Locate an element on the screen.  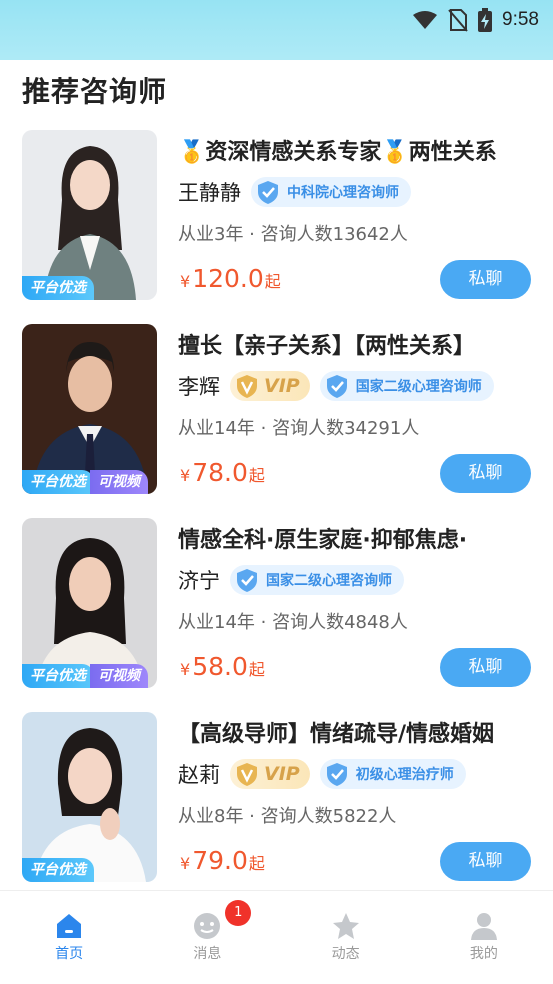
price: ¥ 120.0 起 is located at coordinates (230, 278).